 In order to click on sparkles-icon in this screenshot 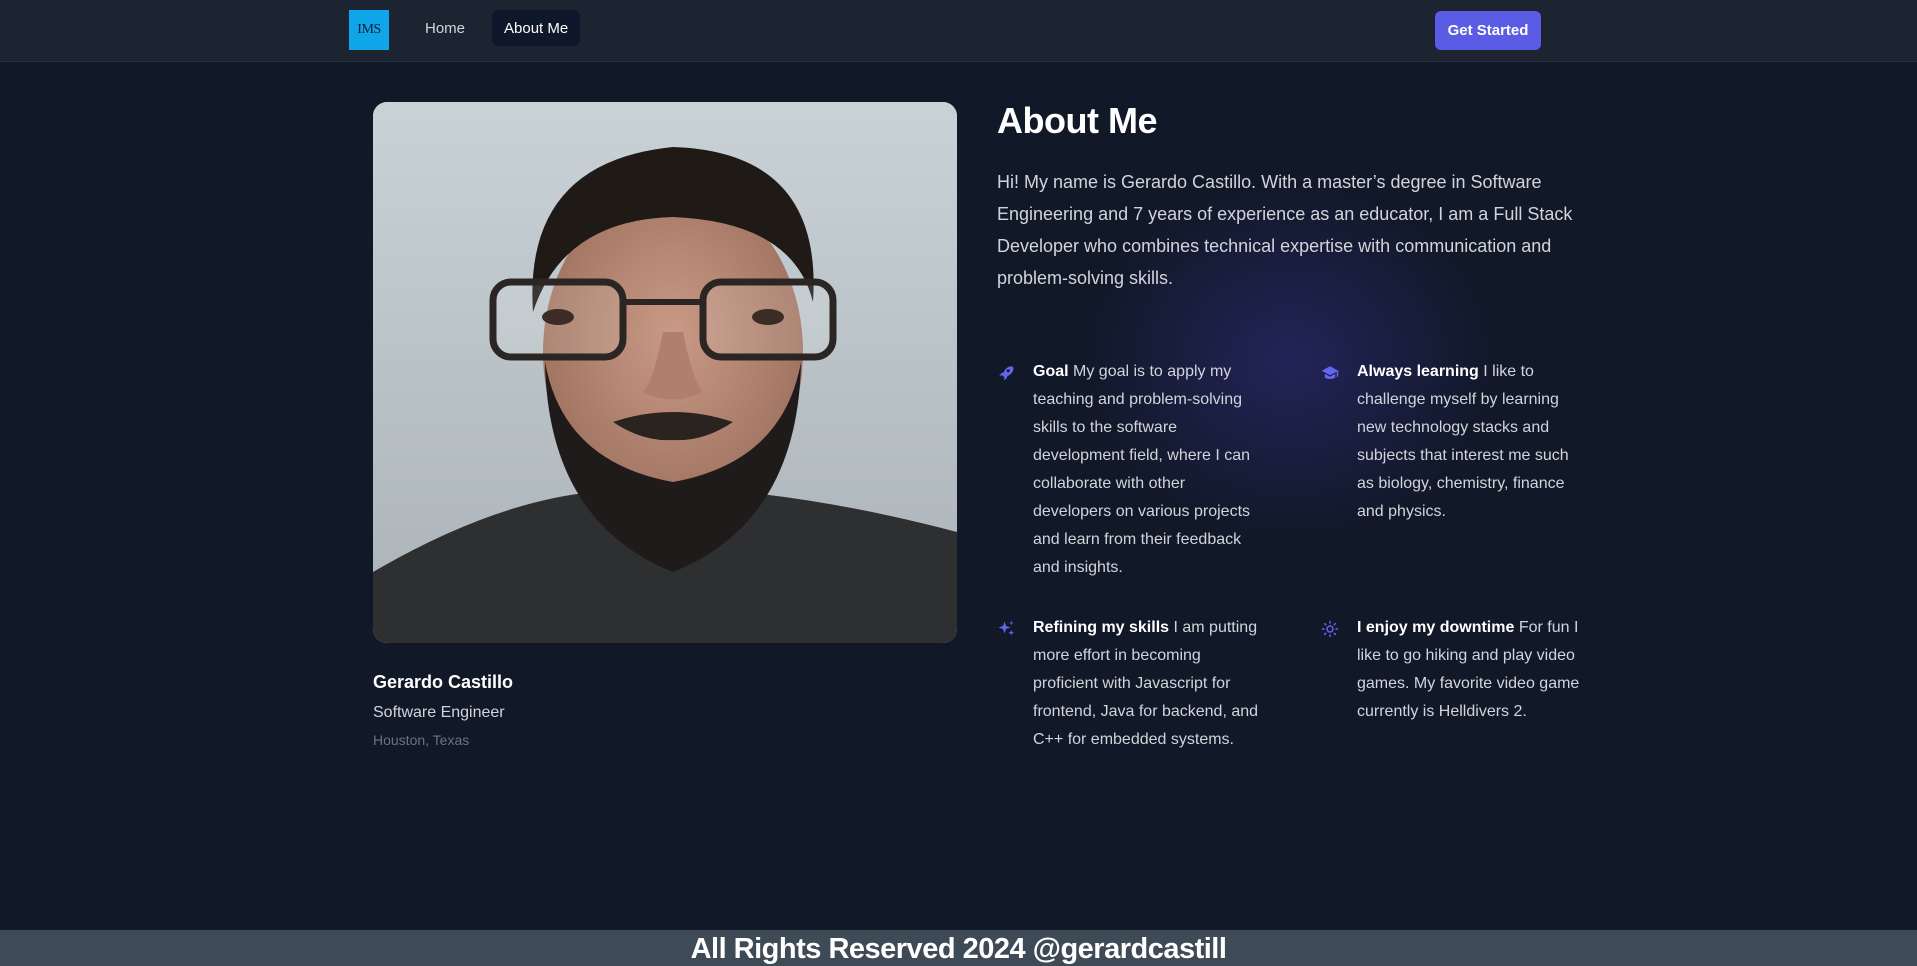, I will do `click(1006, 628)`.